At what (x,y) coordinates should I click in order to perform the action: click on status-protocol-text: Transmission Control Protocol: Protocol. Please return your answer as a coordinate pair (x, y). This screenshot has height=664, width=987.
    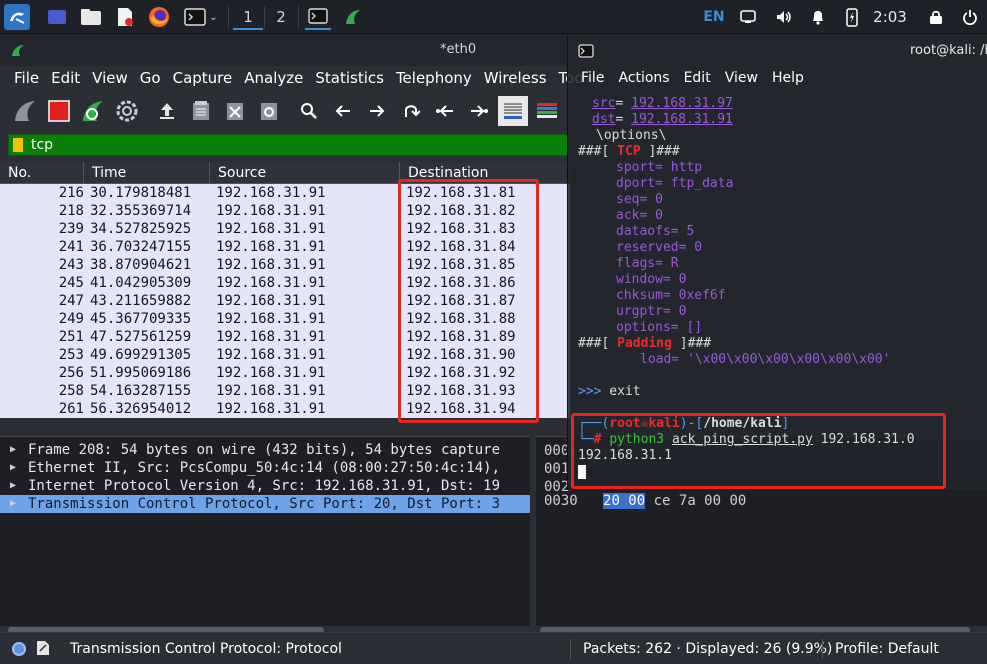
    Looking at the image, I should click on (206, 649).